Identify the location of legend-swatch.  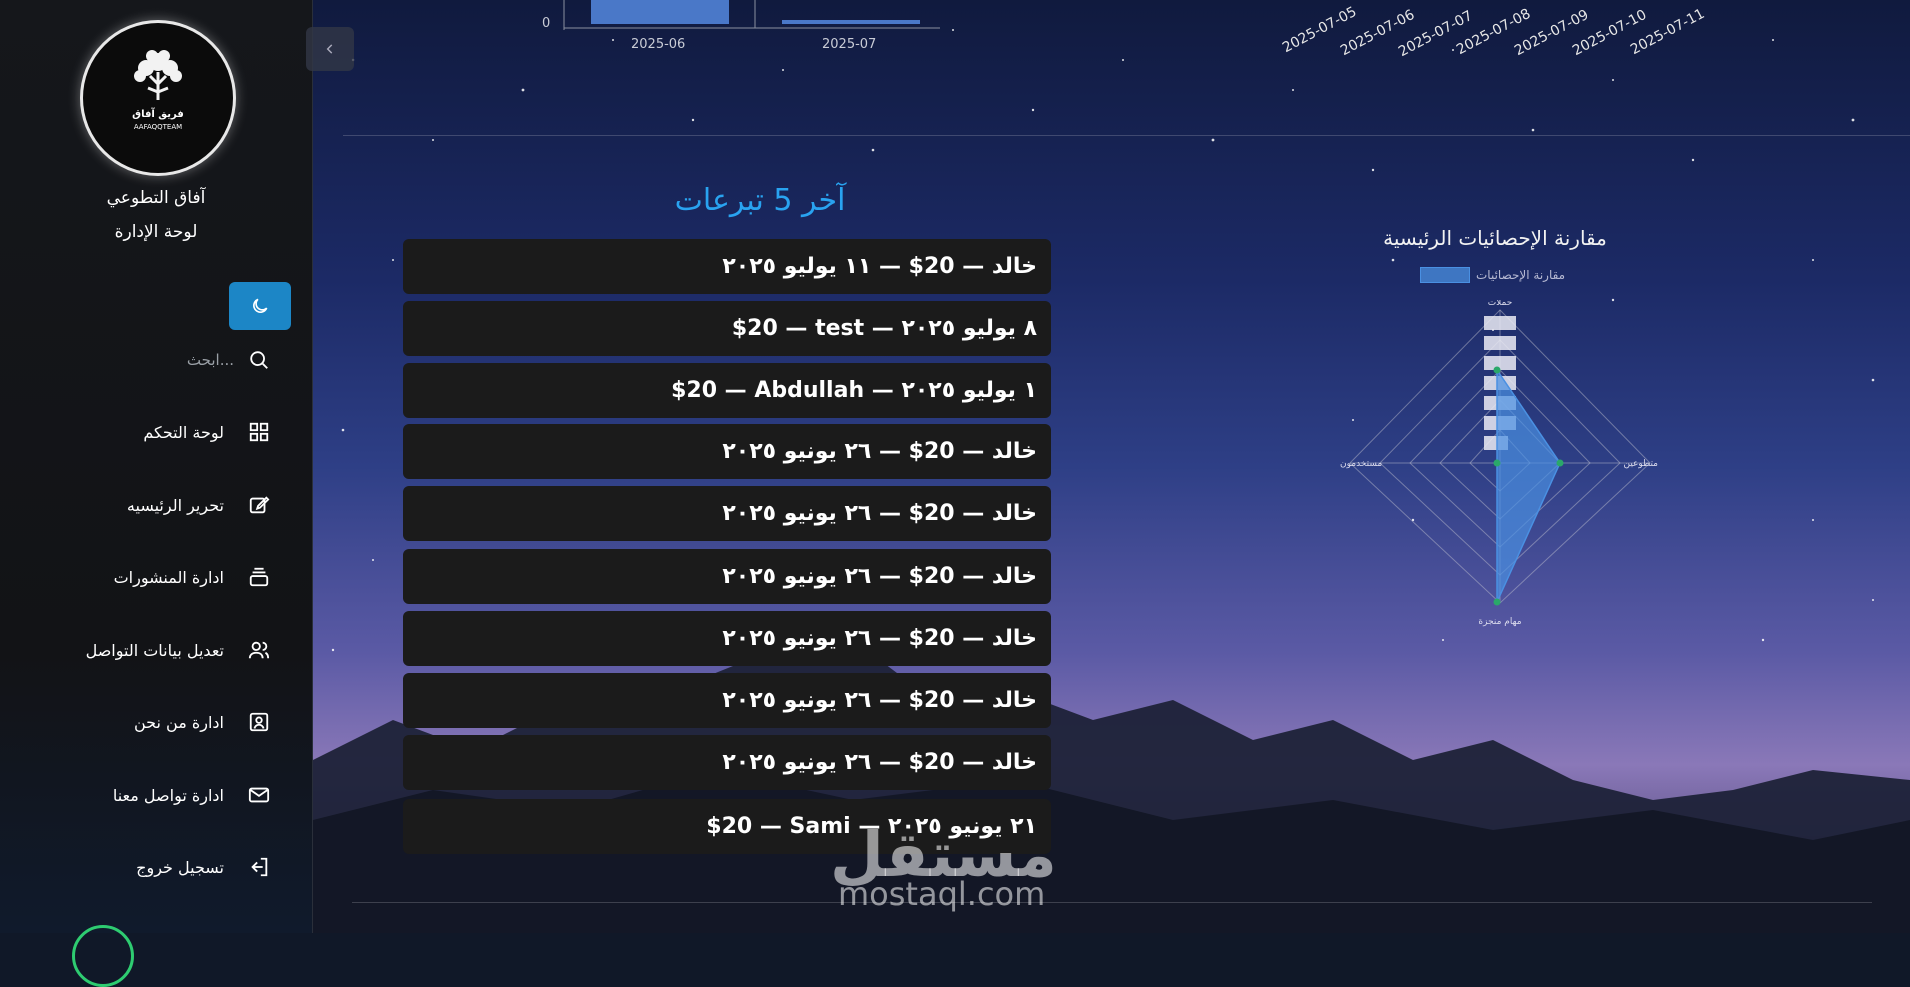
(1445, 275).